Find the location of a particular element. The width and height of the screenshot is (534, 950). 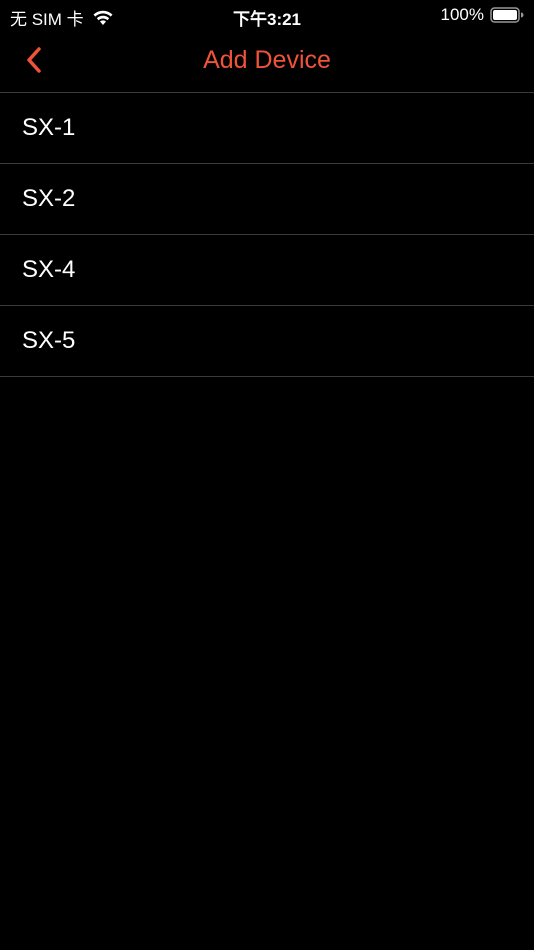

device-label: SX-1 is located at coordinates (49, 127).